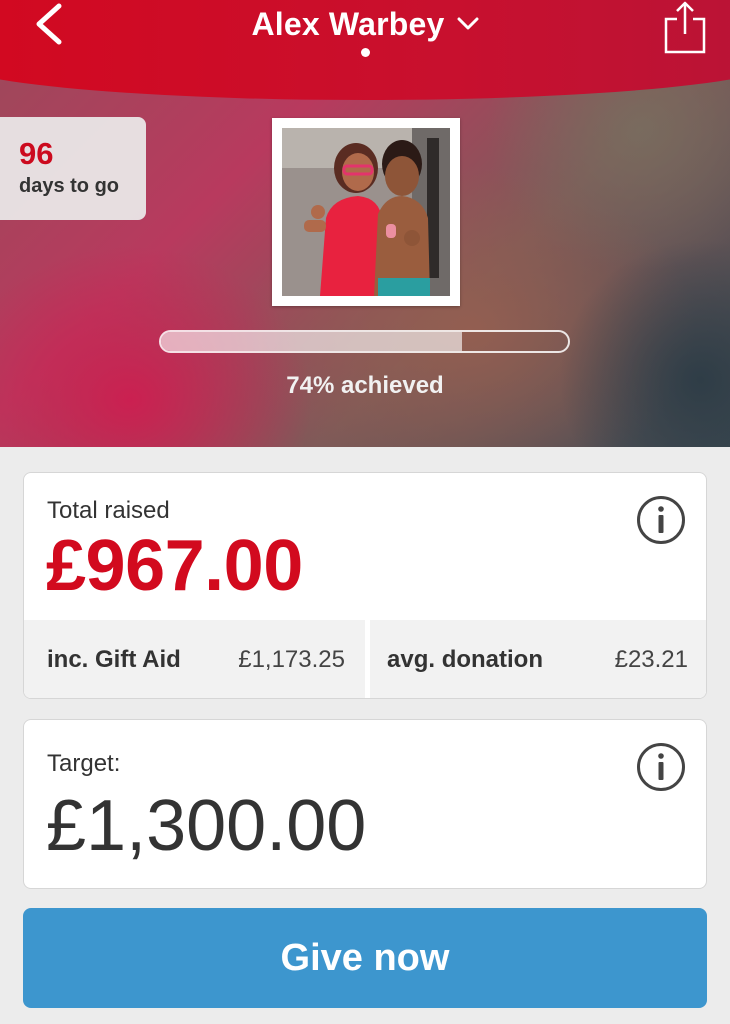  I want to click on days-count: 96, so click(36, 153).